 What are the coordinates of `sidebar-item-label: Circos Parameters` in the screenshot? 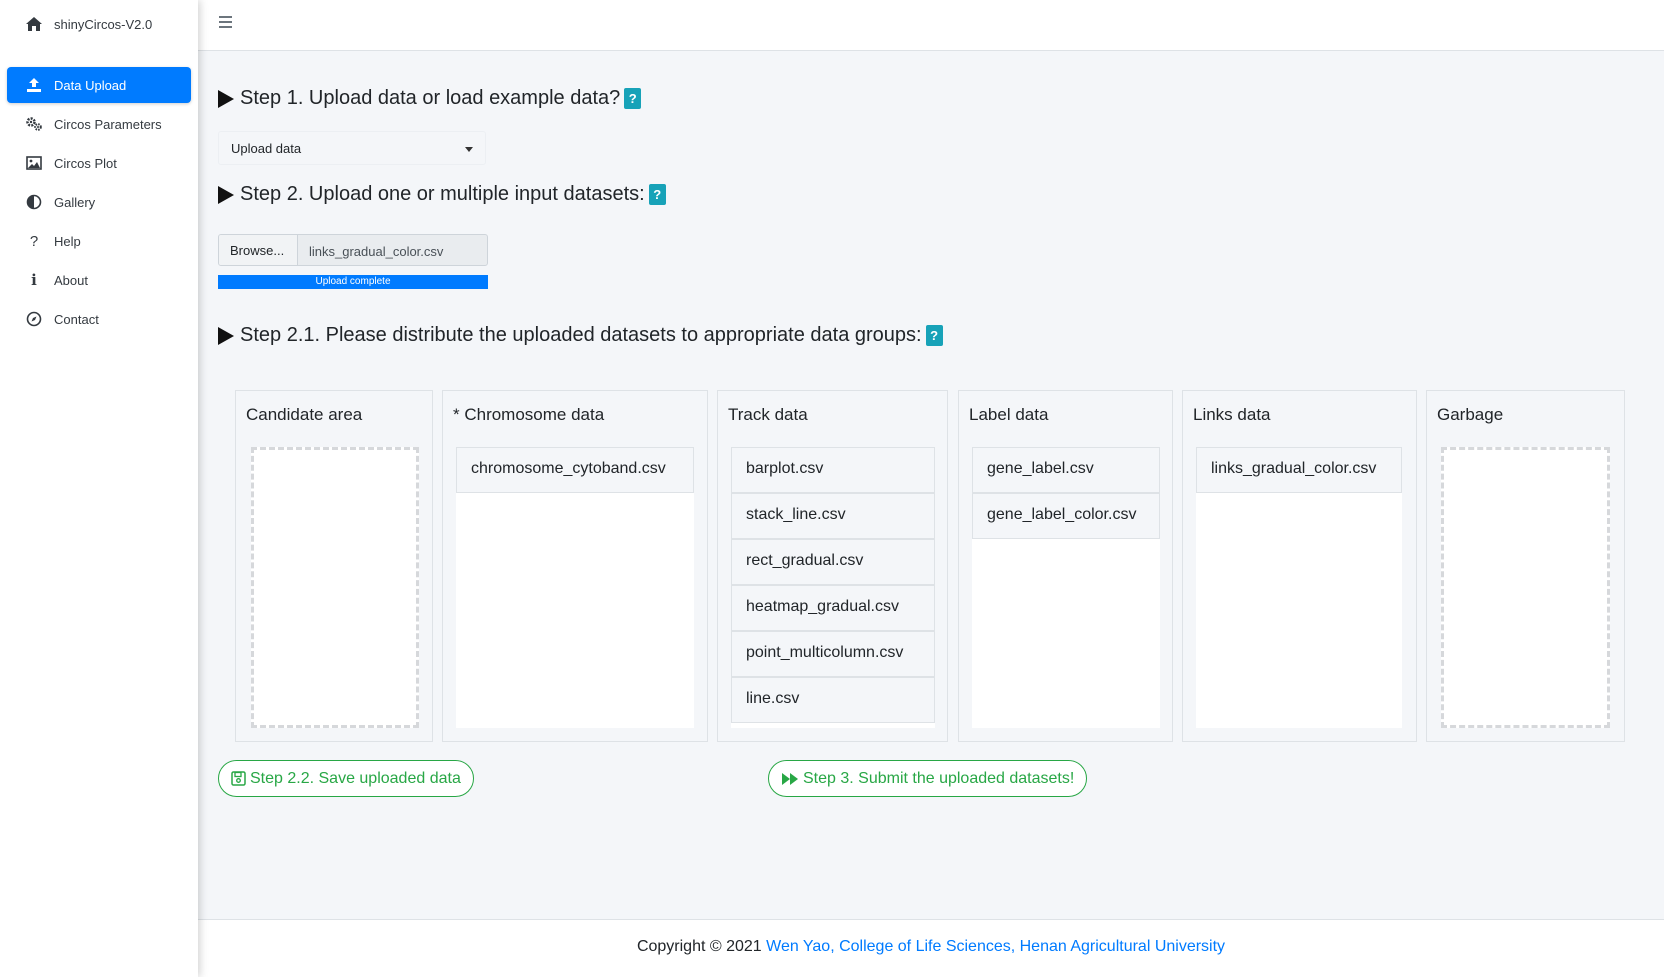 It's located at (108, 124).